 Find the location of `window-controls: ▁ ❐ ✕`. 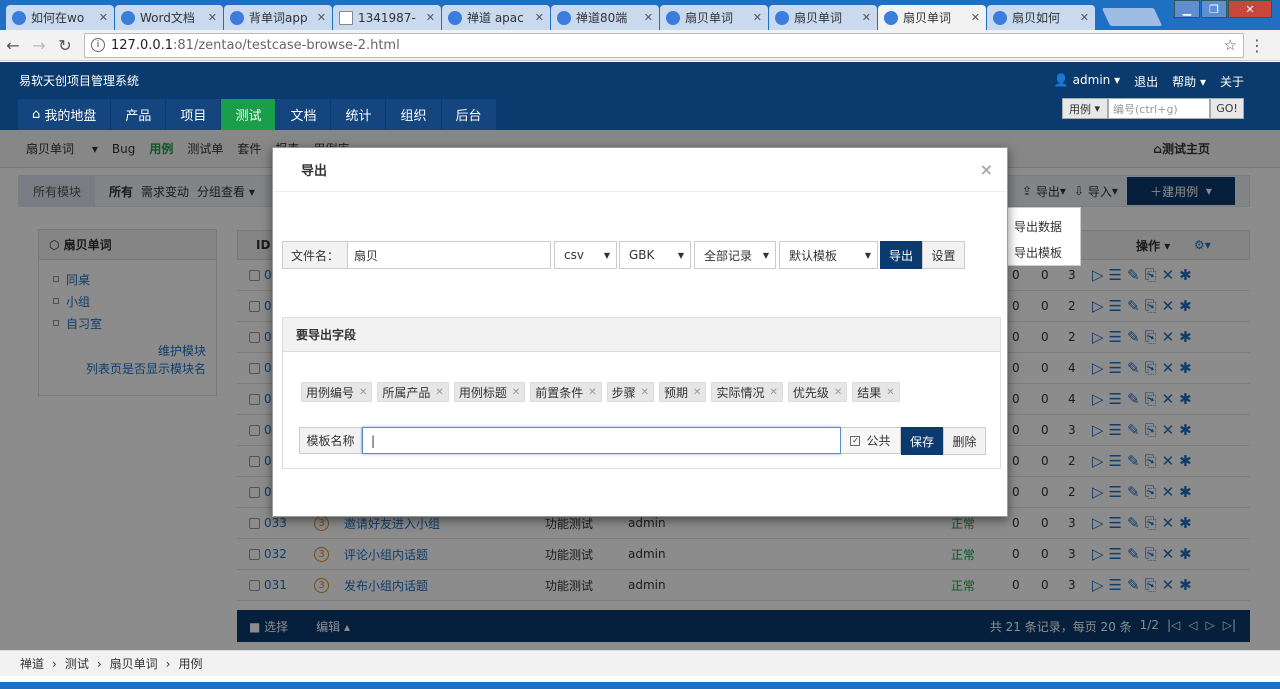

window-controls: ▁ ❐ ✕ is located at coordinates (1222, 9).